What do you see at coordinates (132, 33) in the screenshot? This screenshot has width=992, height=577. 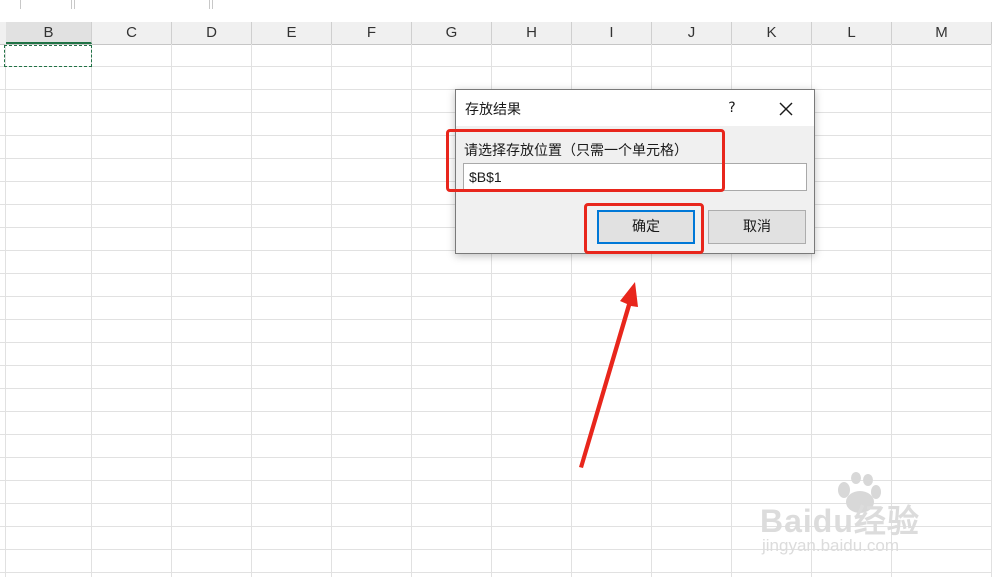 I see `column-header-c: C` at bounding box center [132, 33].